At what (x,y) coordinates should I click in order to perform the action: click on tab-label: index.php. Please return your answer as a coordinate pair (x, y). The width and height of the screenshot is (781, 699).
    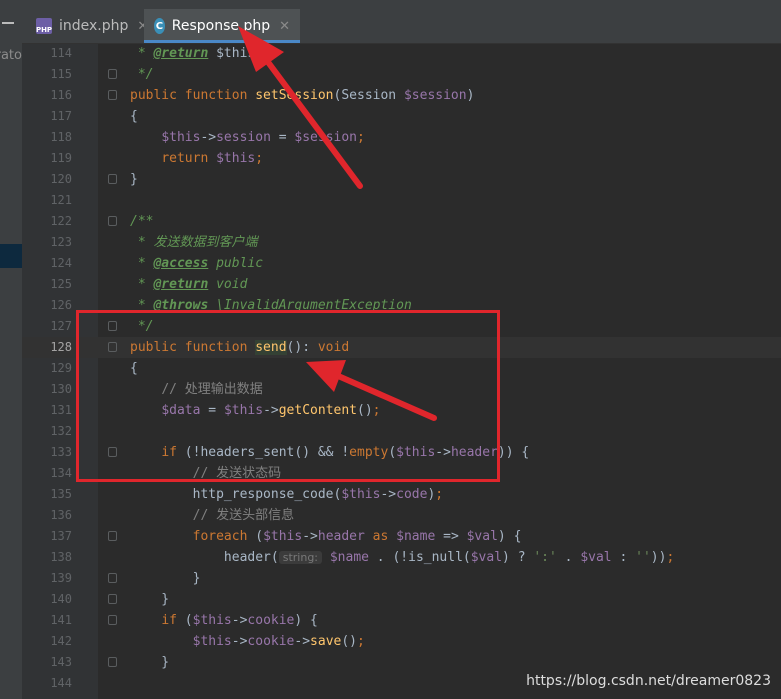
    Looking at the image, I should click on (94, 26).